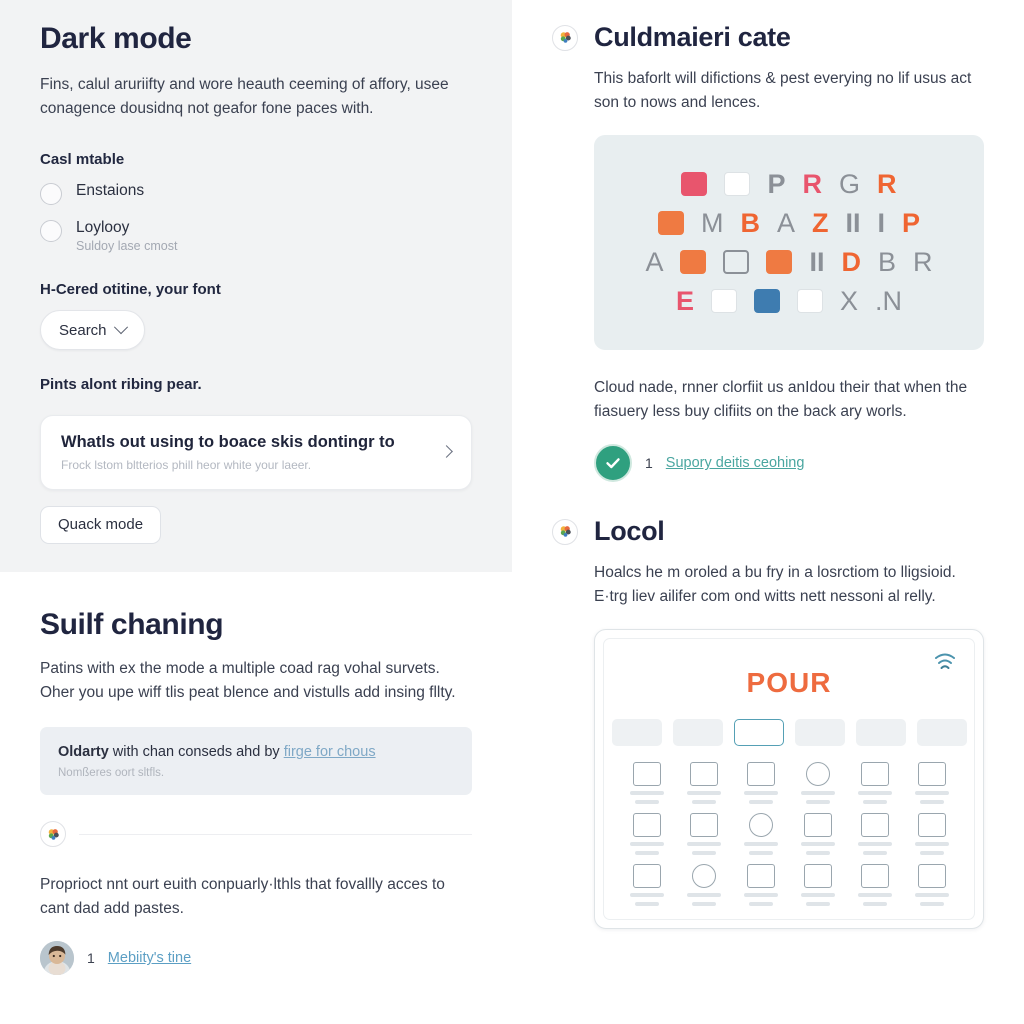  What do you see at coordinates (103, 228) in the screenshot?
I see `radio-option-label: Loylooy` at bounding box center [103, 228].